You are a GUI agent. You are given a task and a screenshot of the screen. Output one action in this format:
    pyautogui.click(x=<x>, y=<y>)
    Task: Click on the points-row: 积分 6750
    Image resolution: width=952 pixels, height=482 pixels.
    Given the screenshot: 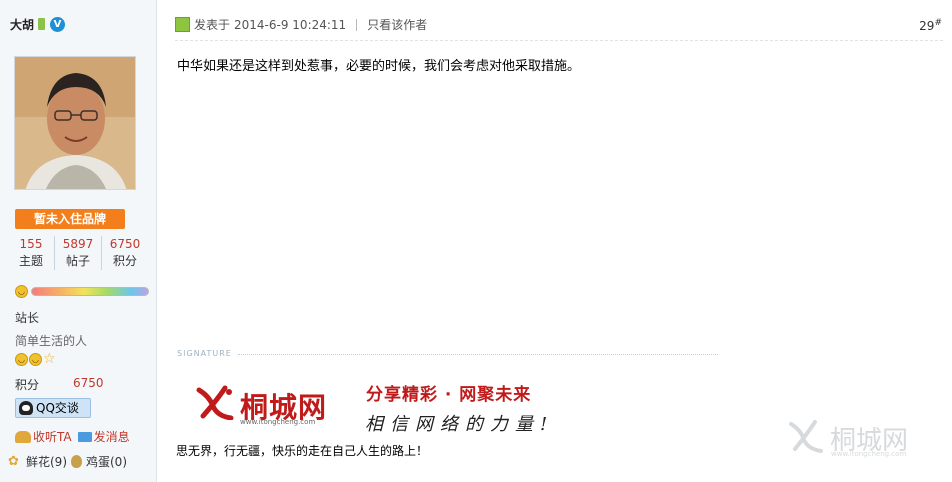 What is the action you would take?
    pyautogui.click(x=59, y=384)
    